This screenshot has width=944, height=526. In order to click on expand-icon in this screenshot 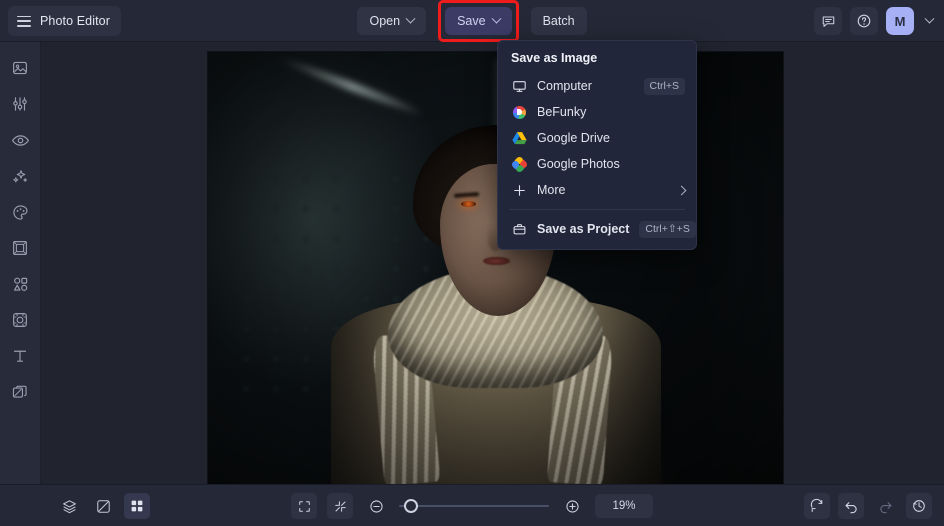, I will do `click(304, 506)`.